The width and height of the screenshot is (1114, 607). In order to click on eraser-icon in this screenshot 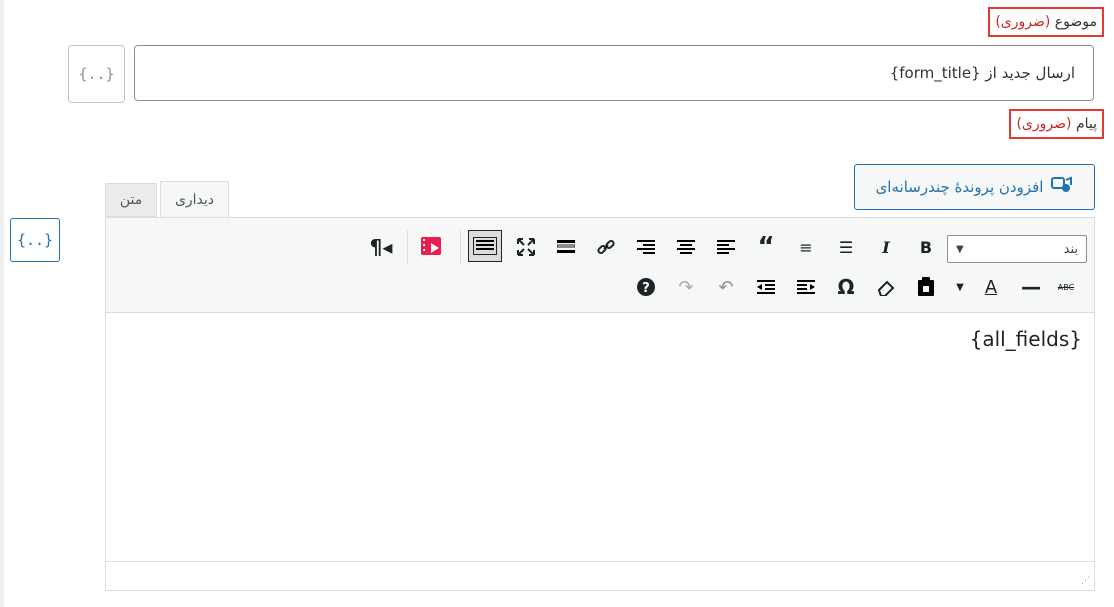, I will do `click(886, 287)`.